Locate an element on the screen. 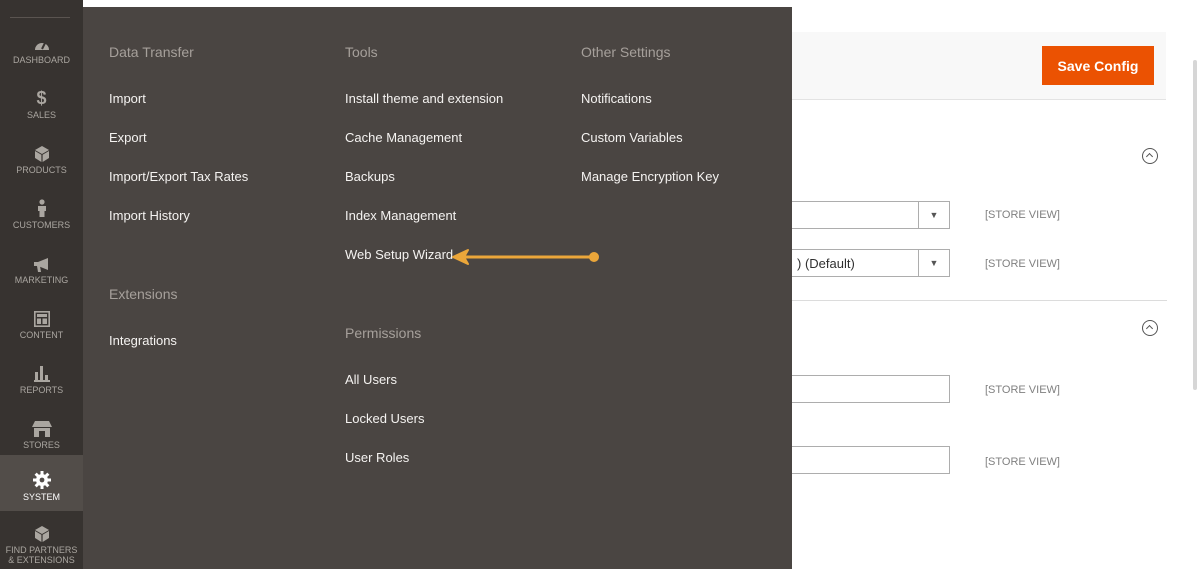  group-title-tools: Tools is located at coordinates (361, 52).